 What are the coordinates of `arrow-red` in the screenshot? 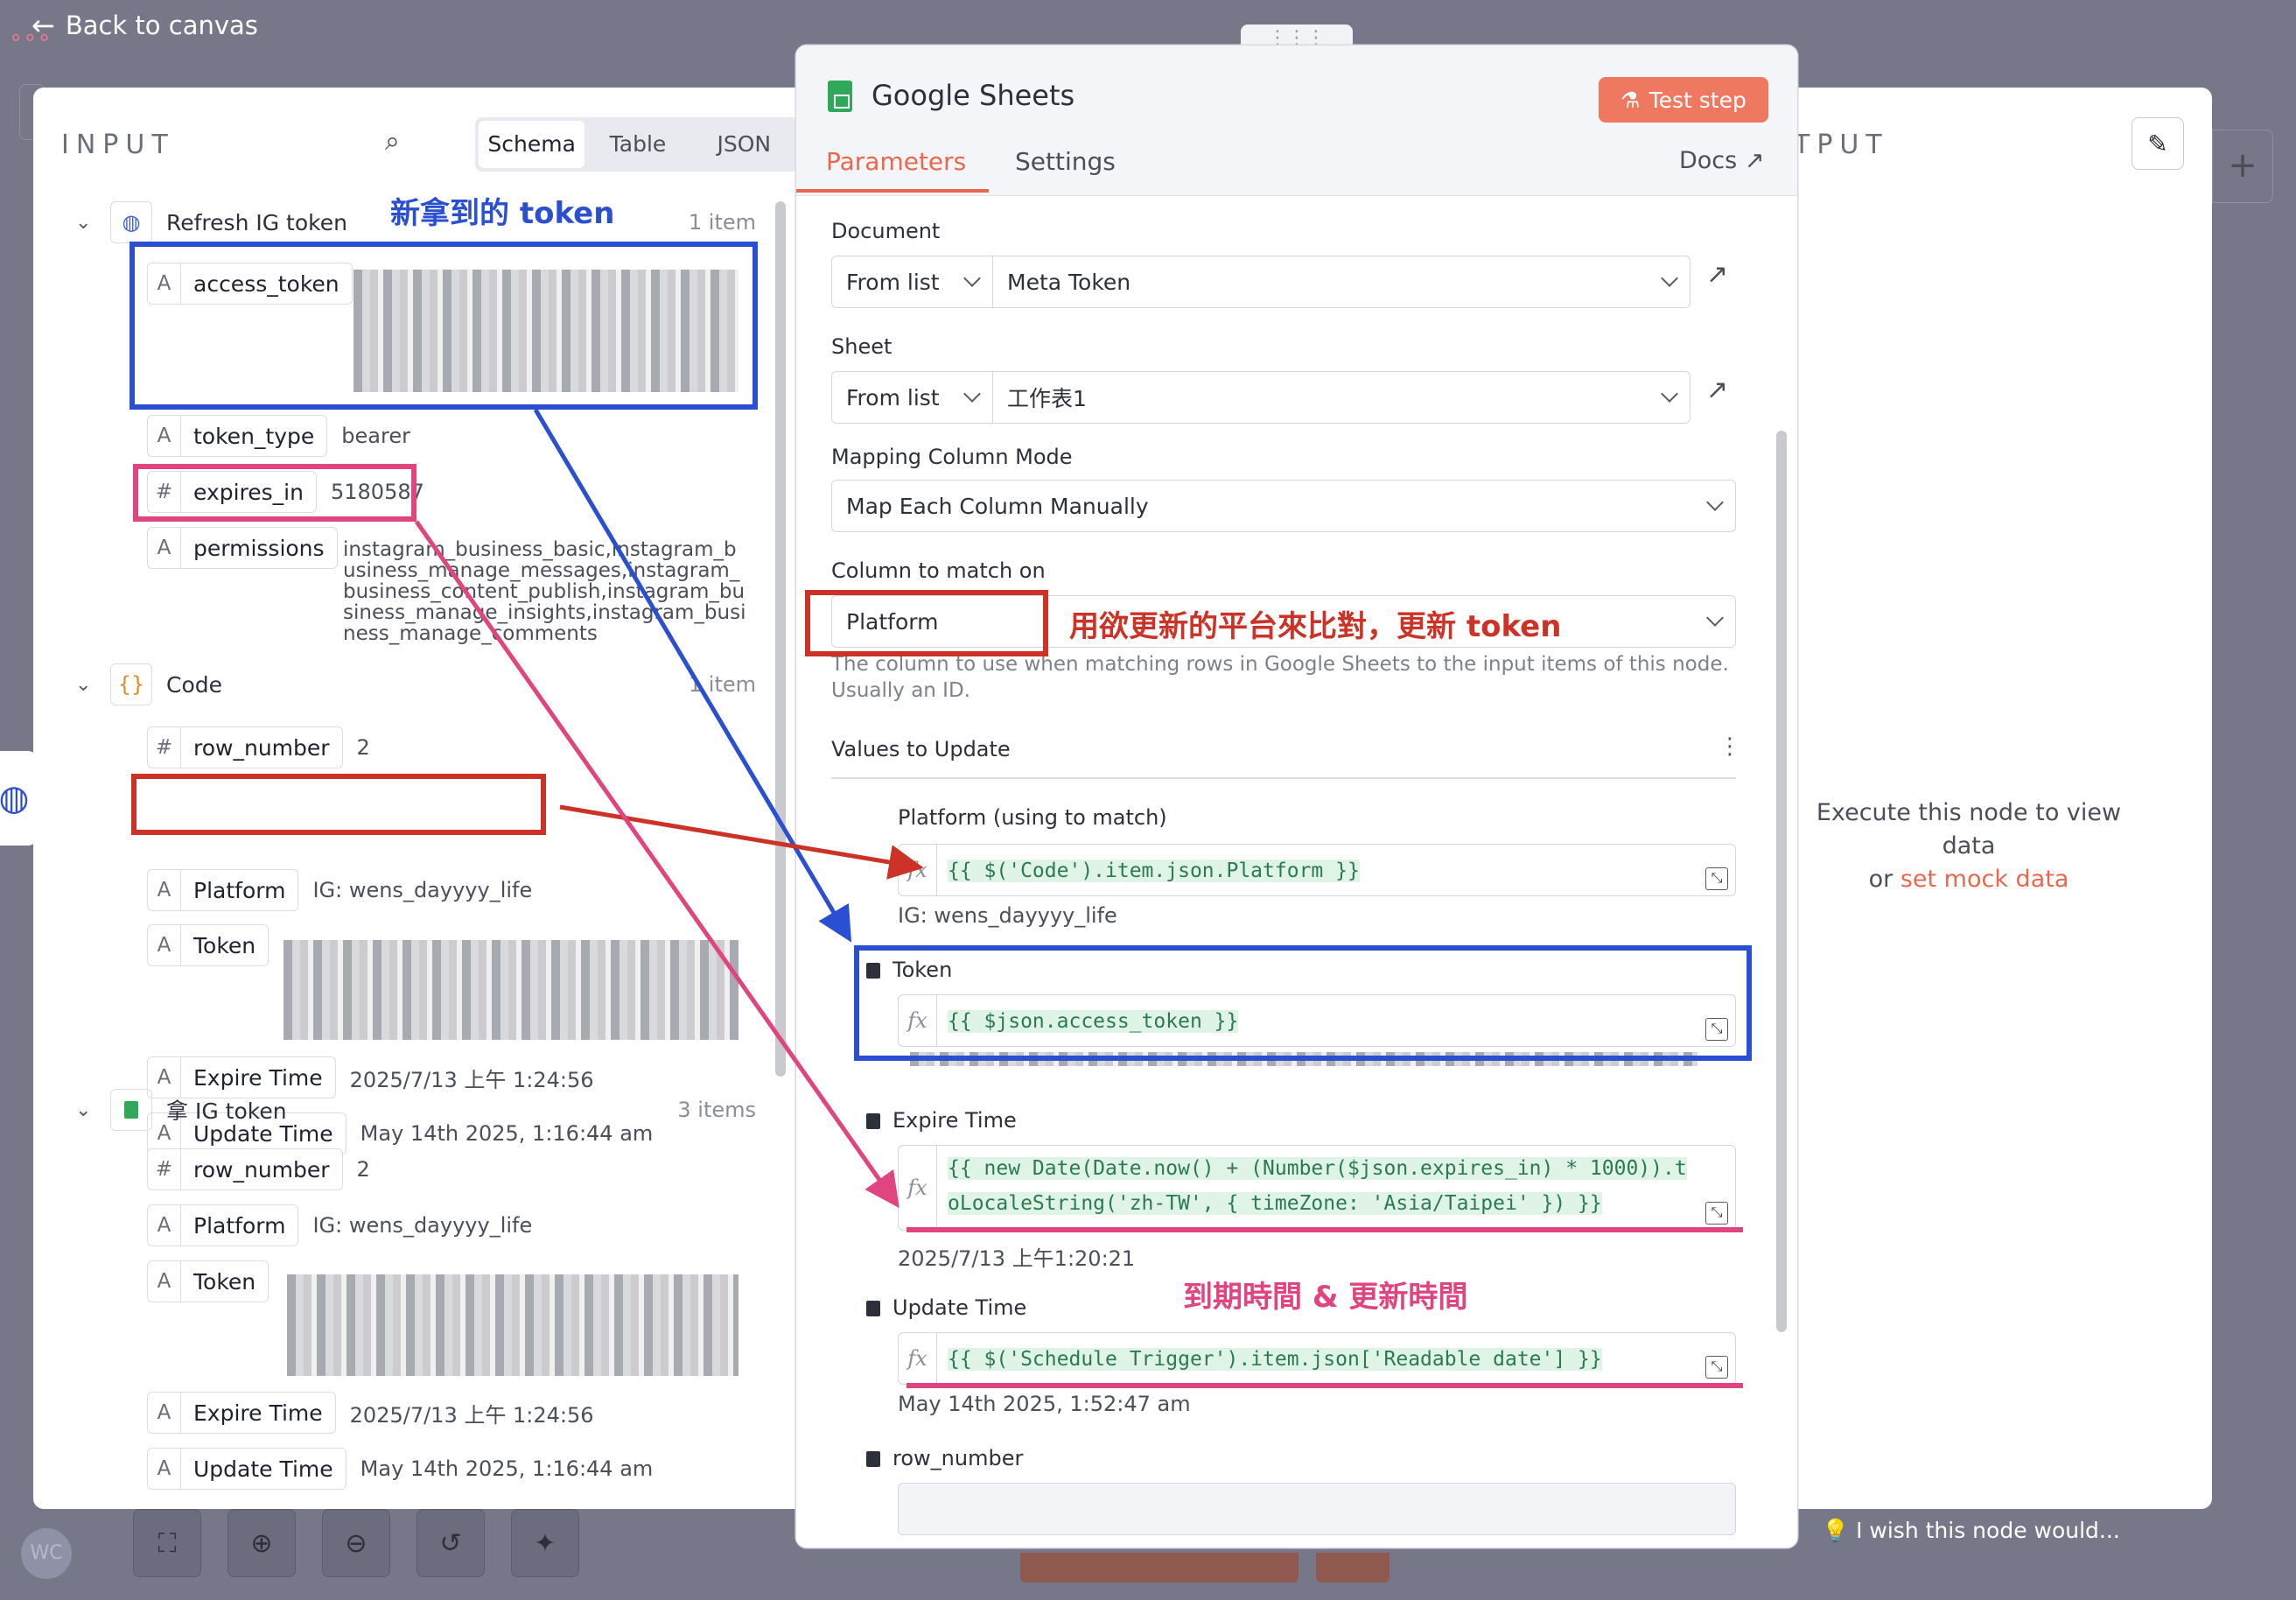 It's located at (741, 842).